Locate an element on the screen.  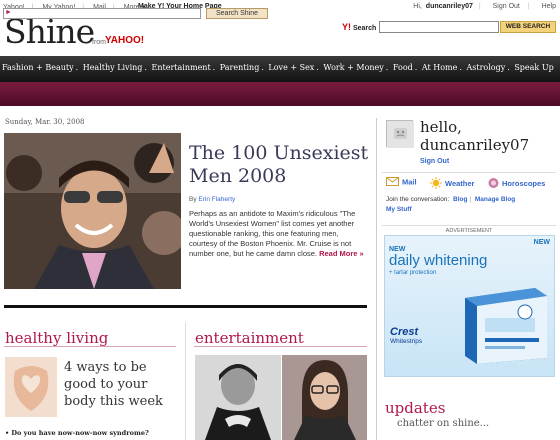
horoscope-icon is located at coordinates (493, 184).